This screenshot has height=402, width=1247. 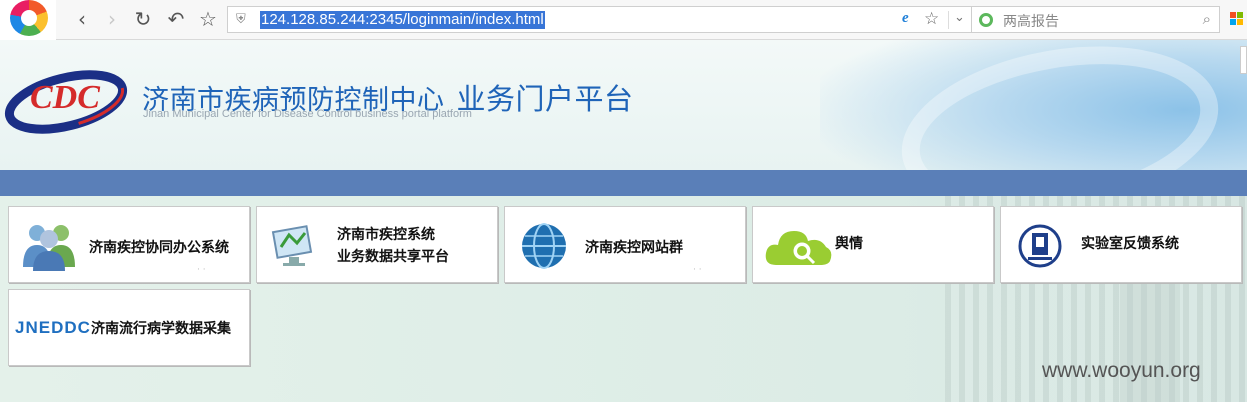 What do you see at coordinates (634, 248) in the screenshot?
I see `tile-label: 济南疾控网站群` at bounding box center [634, 248].